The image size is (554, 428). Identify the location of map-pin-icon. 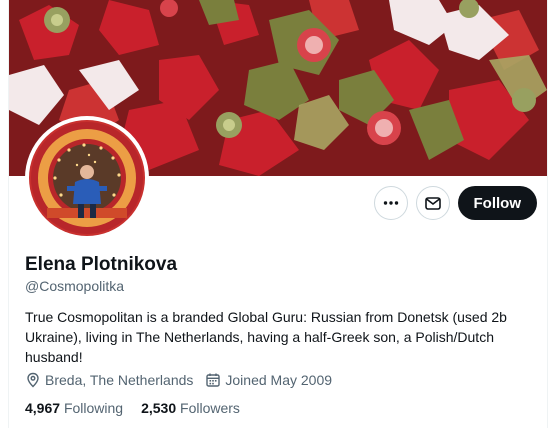
(33, 380).